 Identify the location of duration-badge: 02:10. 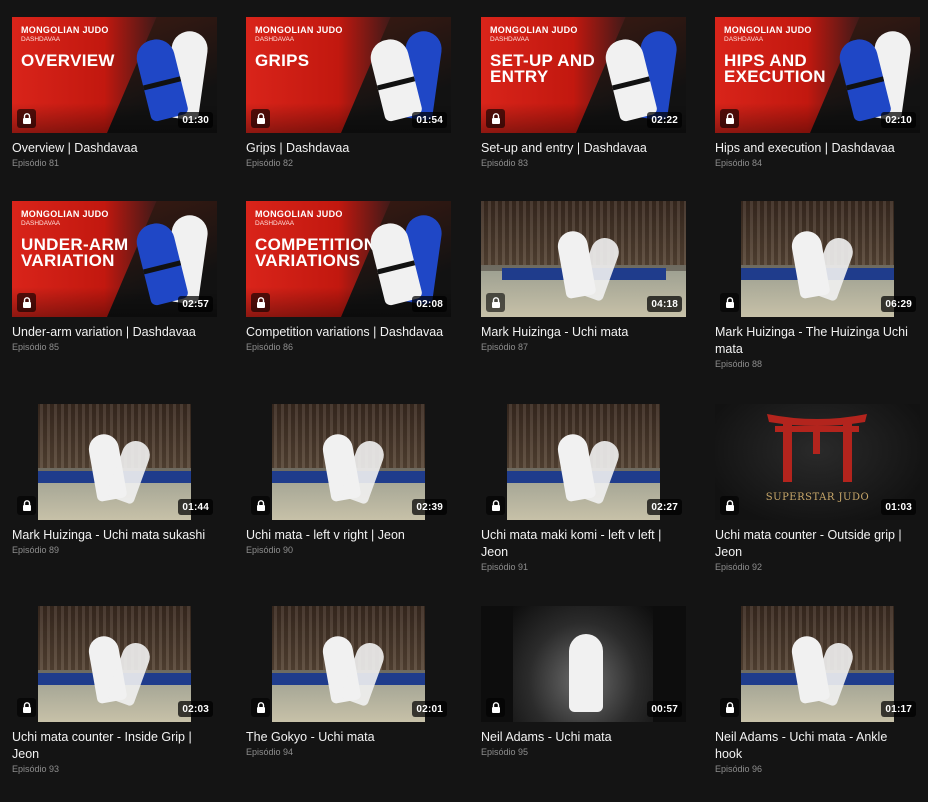
(898, 120).